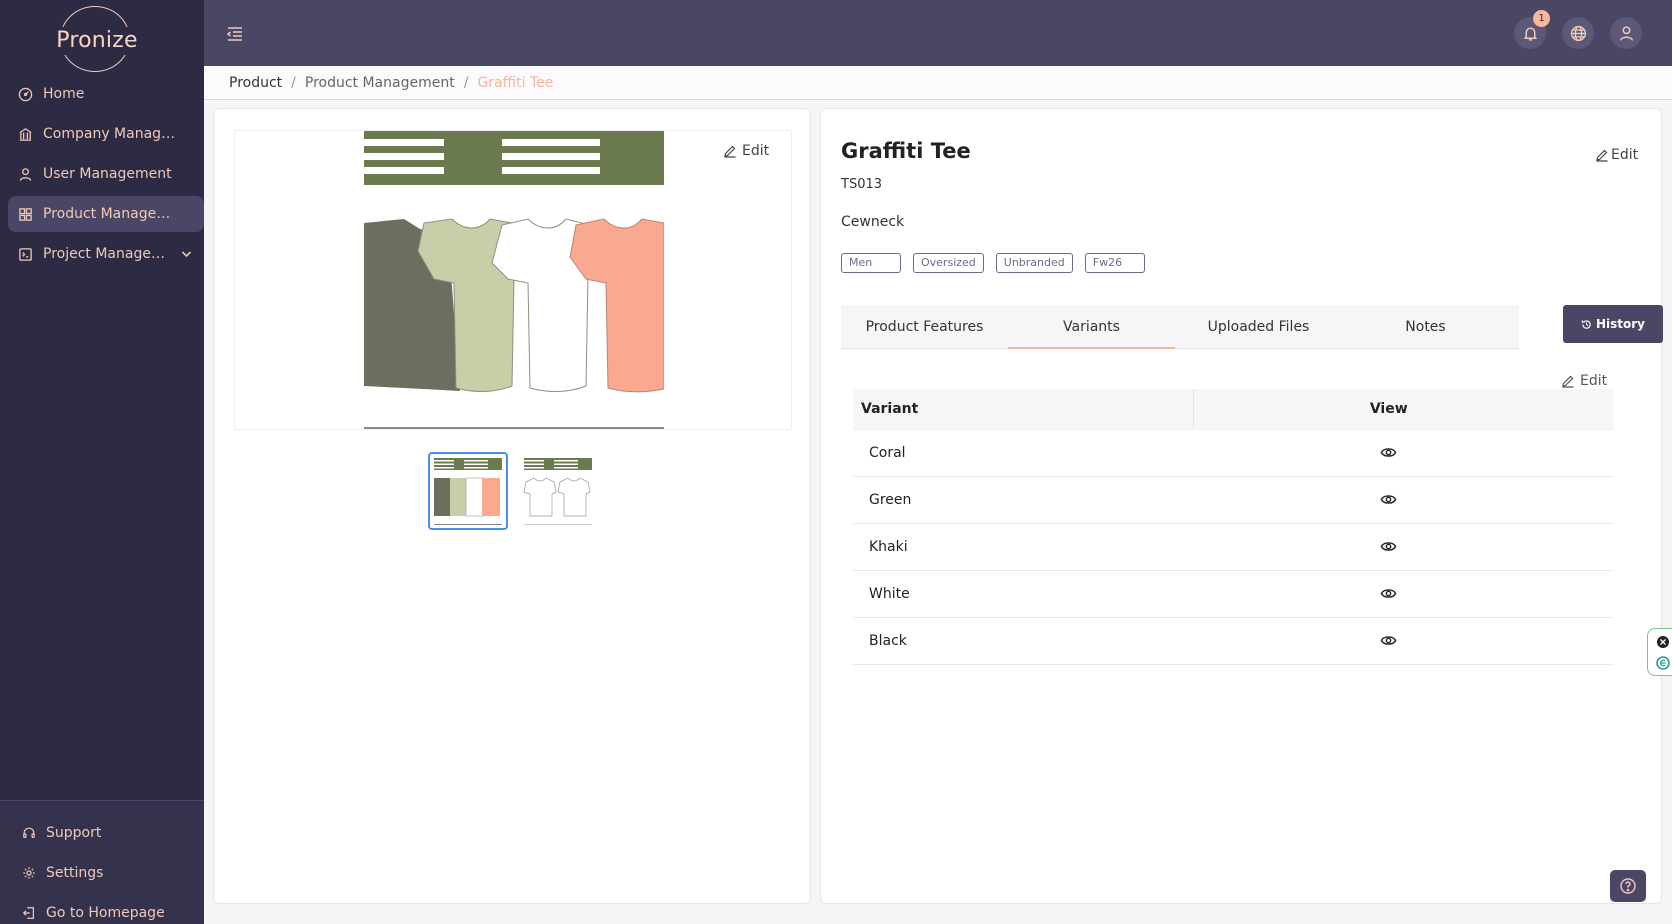 This screenshot has height=924, width=1672. What do you see at coordinates (105, 913) in the screenshot?
I see `go-to-homepage-label: Go to Homepage` at bounding box center [105, 913].